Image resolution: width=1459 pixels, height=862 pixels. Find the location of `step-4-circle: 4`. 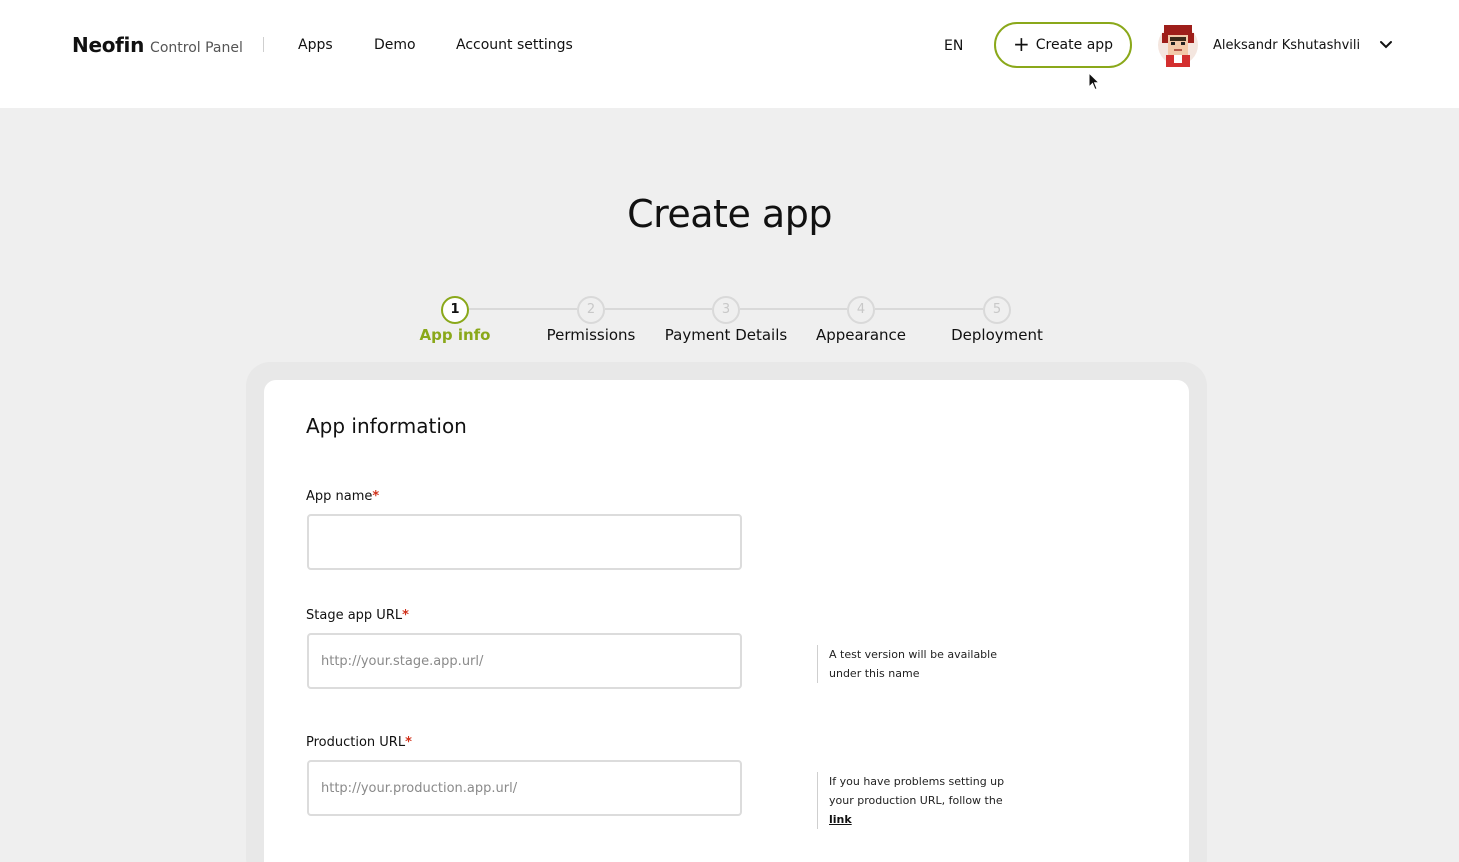

step-4-circle: 4 is located at coordinates (861, 310).